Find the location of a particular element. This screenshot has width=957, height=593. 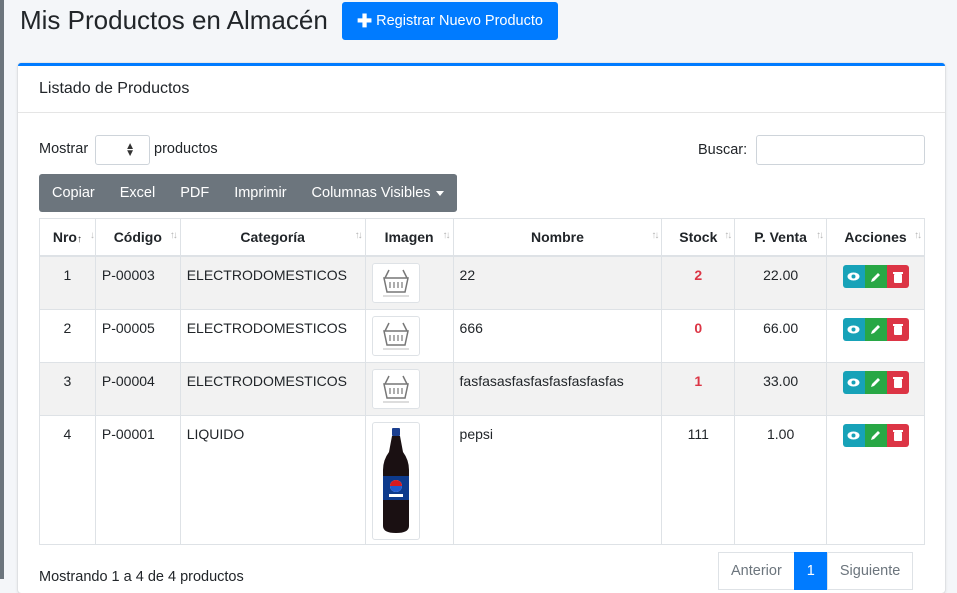

header-precio-venta: P. Venta ↑↓ is located at coordinates (781, 237).